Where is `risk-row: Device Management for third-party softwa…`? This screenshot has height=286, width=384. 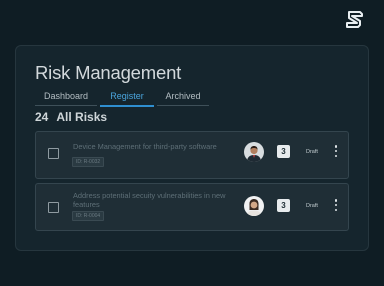
risk-row: Device Management for third-party softwa… is located at coordinates (192, 155).